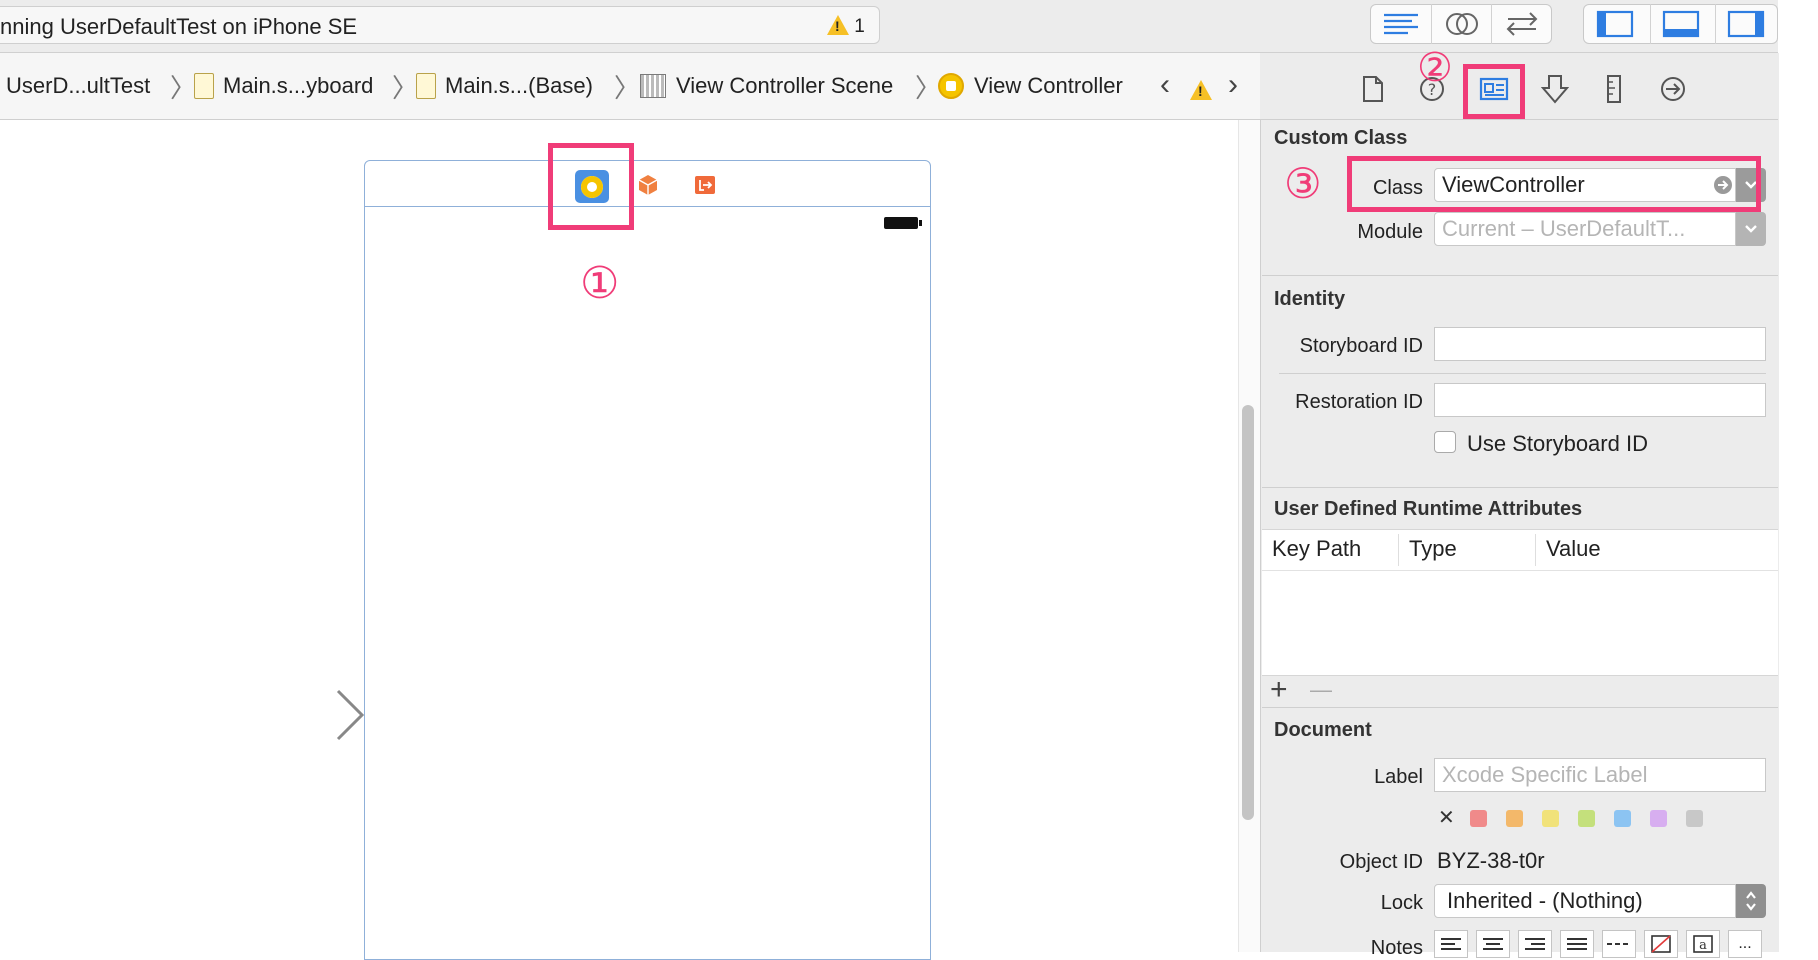  I want to click on use-storyboard-id-checkbox, so click(1445, 442).